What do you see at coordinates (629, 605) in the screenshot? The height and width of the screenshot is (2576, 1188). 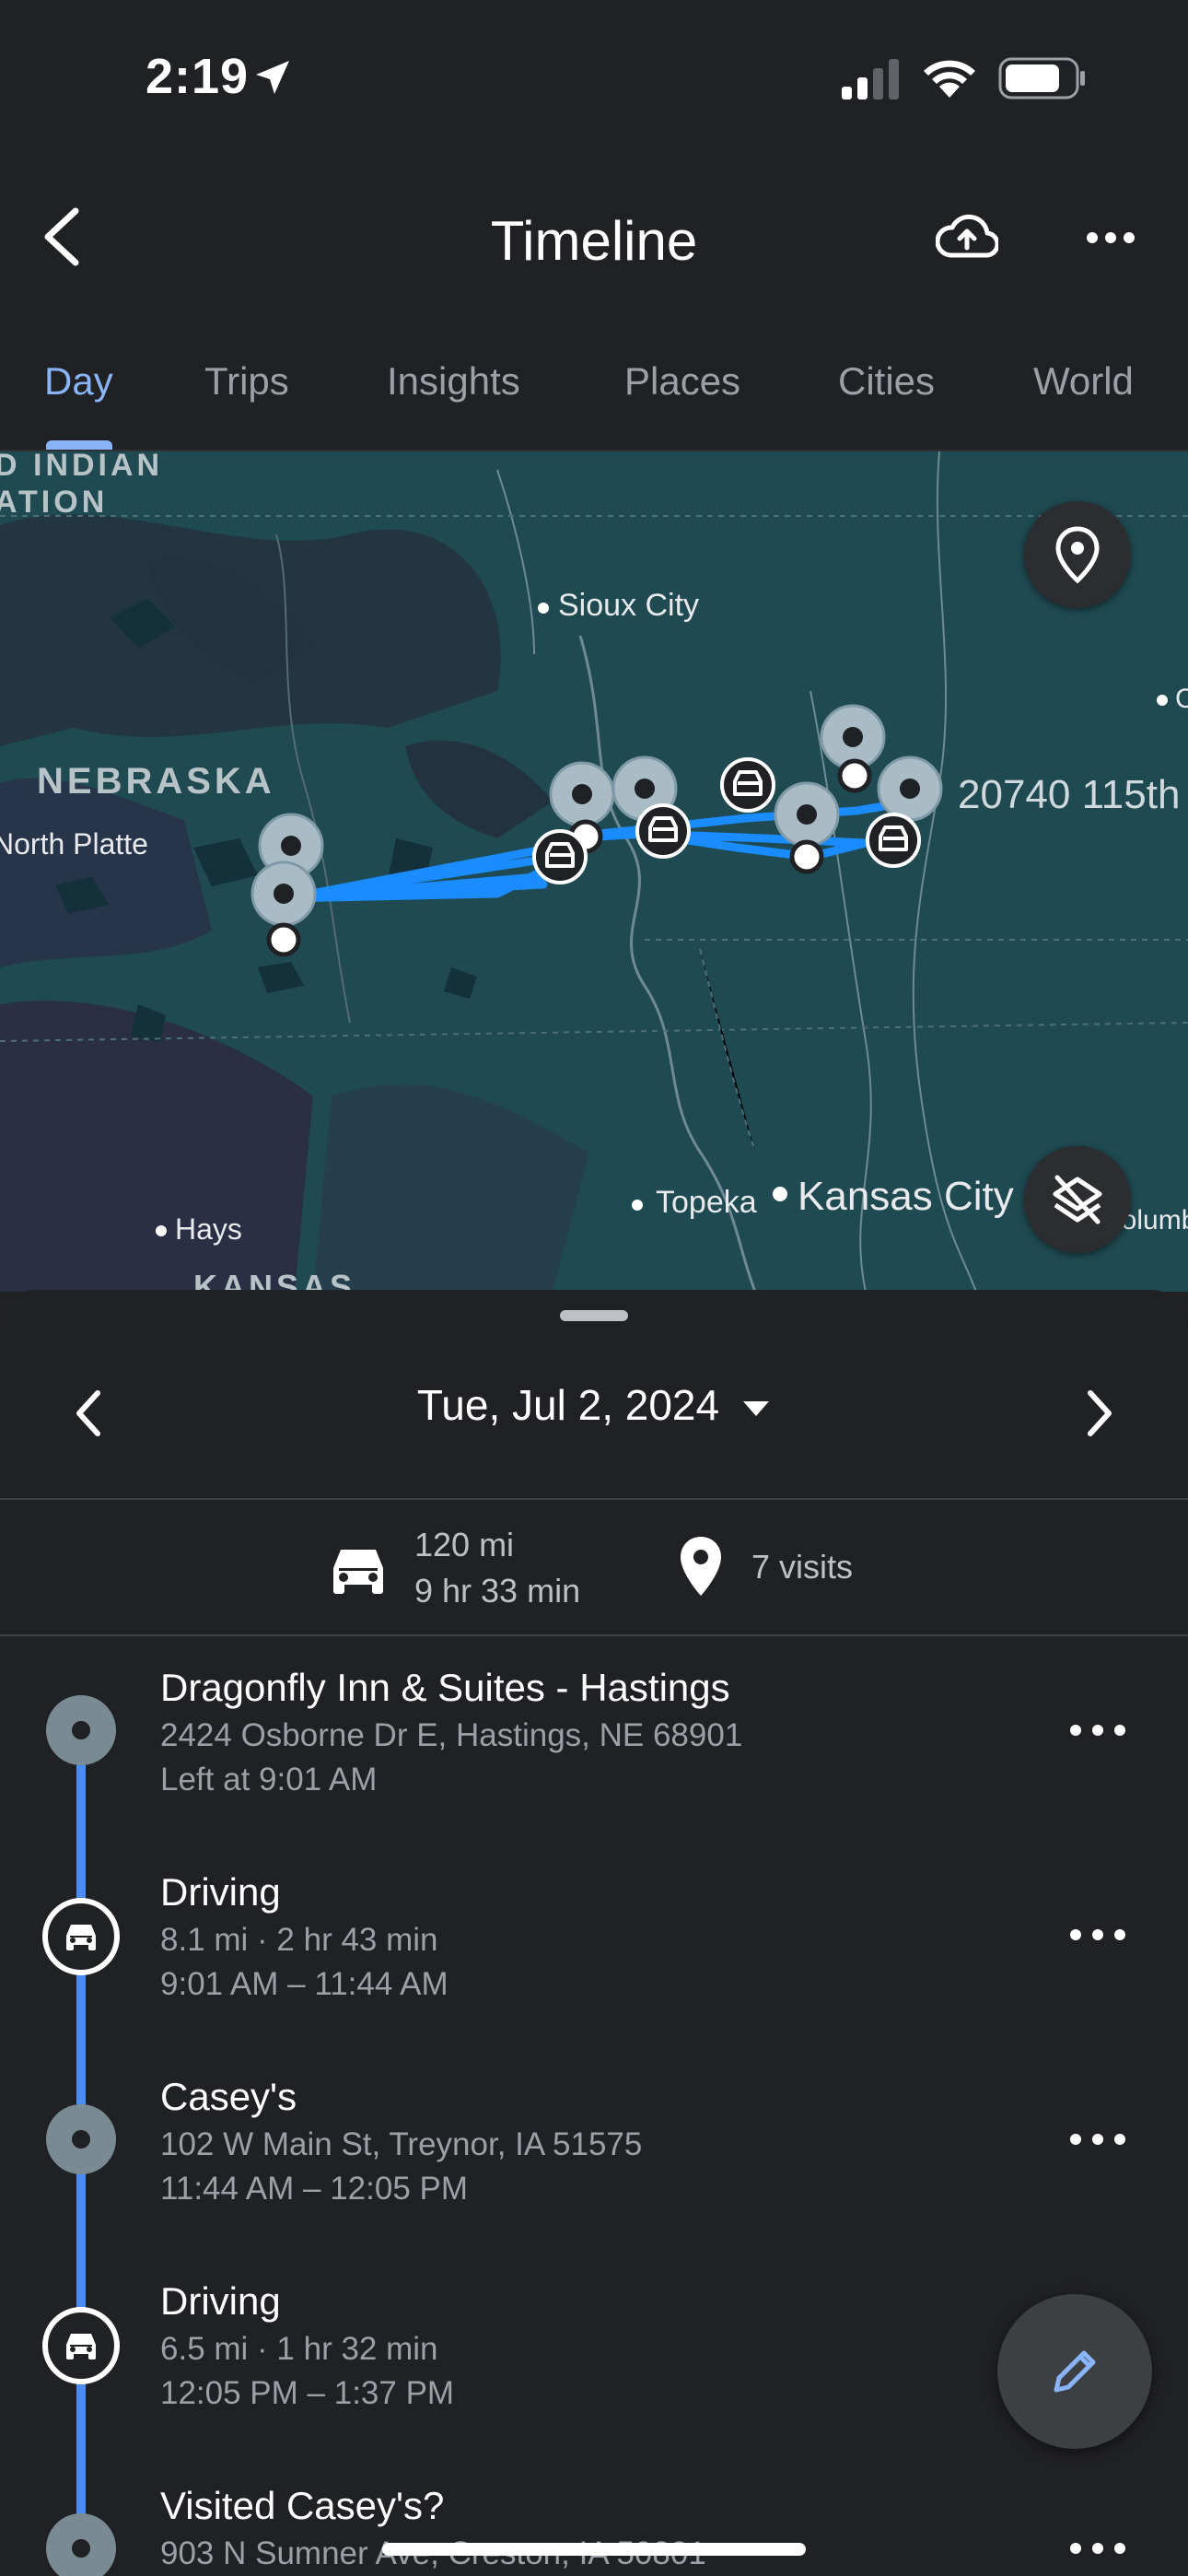 I see `map-label-sioux-city: Sioux City` at bounding box center [629, 605].